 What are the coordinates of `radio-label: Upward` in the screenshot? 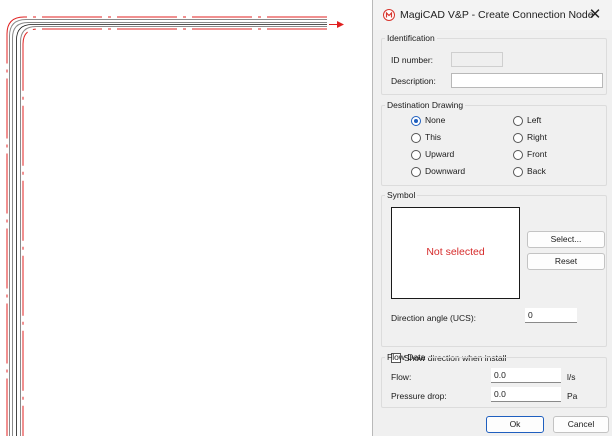 It's located at (440, 154).